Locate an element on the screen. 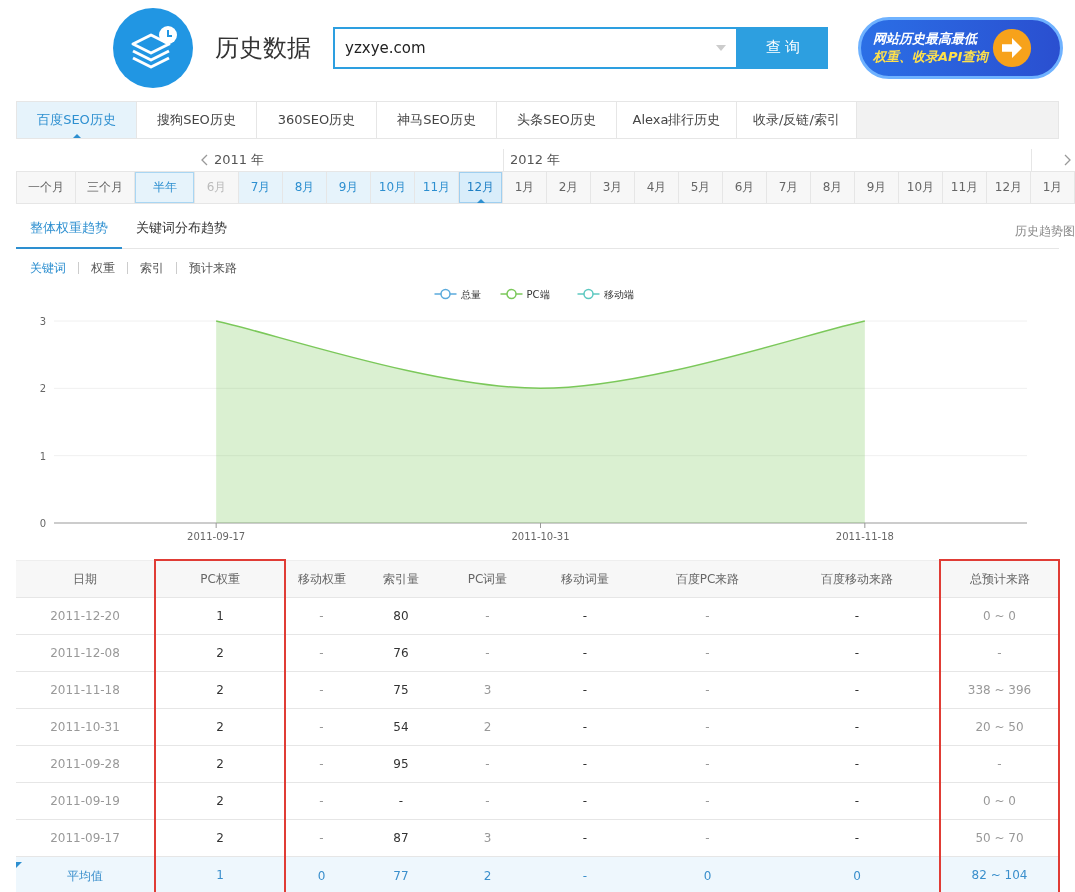 The width and height of the screenshot is (1075, 892). next-chevron-icon is located at coordinates (1067, 160).